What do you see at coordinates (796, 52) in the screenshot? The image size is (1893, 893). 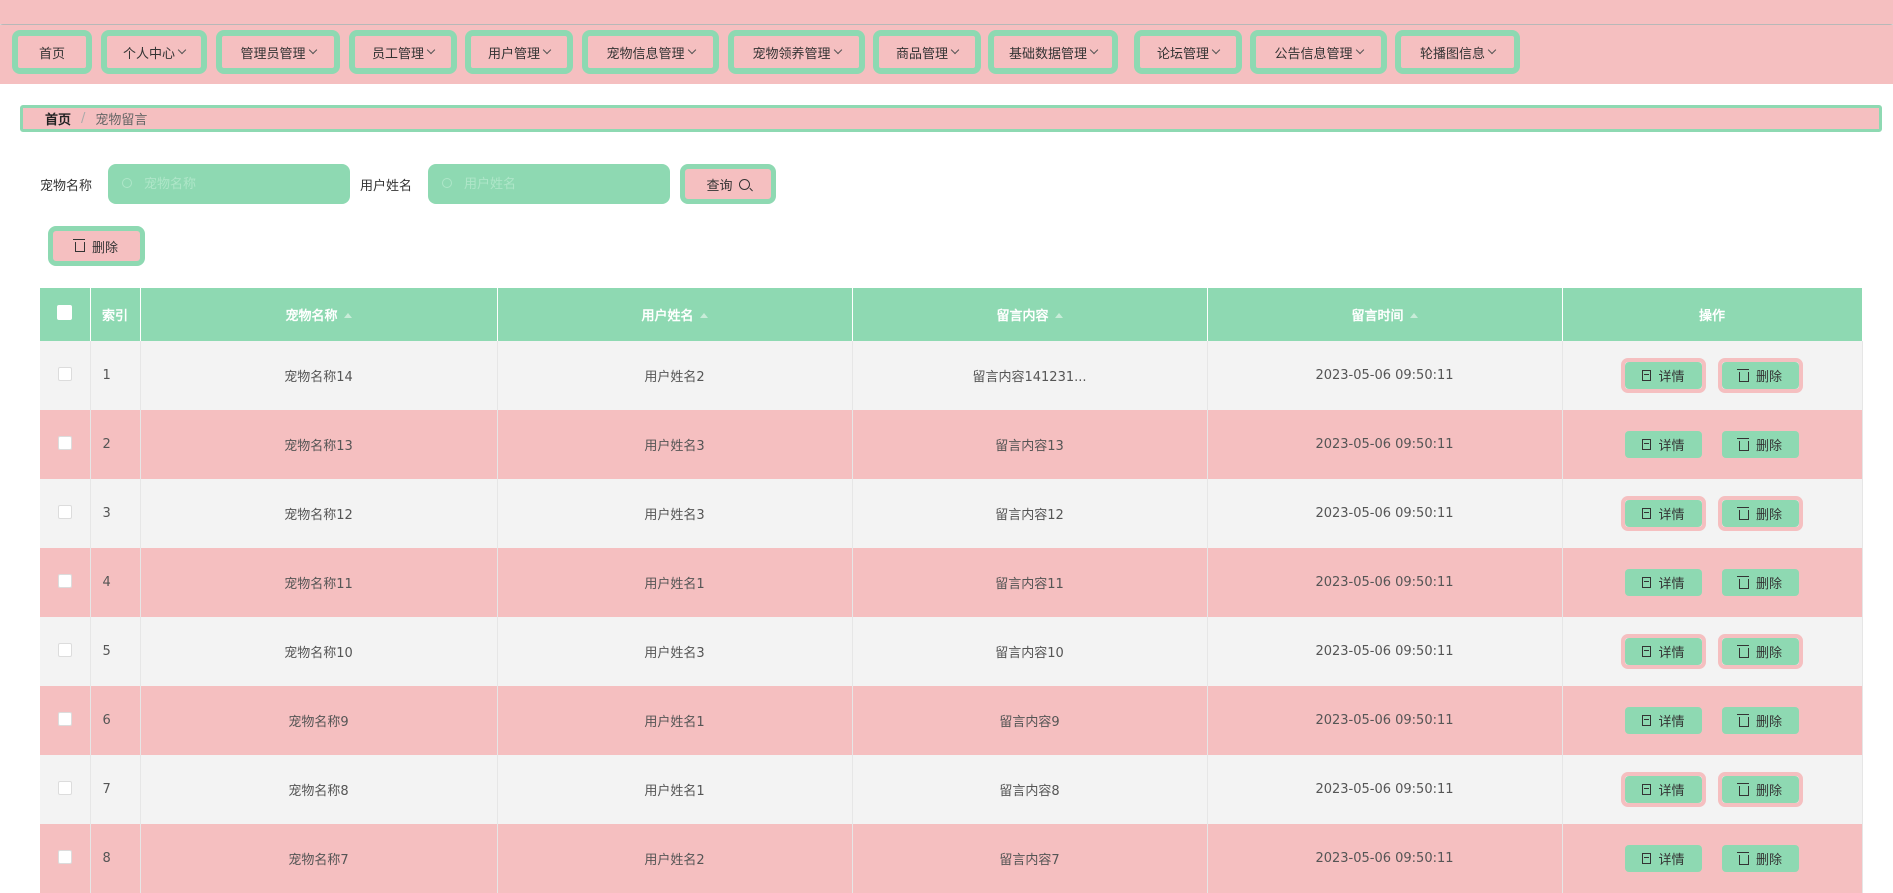 I see `menu-pet-adoption-management: 宠物领养管理` at bounding box center [796, 52].